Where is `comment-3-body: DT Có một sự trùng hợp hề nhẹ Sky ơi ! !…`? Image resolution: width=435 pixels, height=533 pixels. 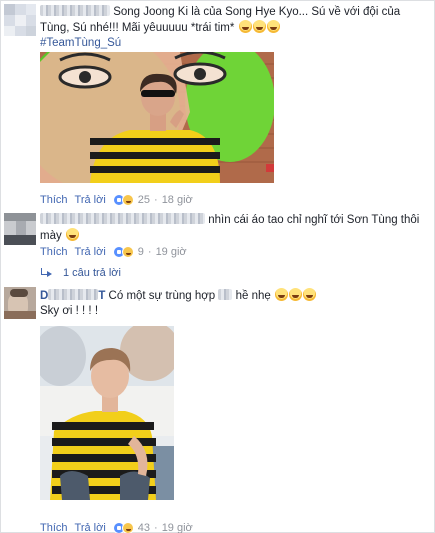
comment-3-body: DT Có một sự trùng hợp hề nhẹ Sky ơi ! !… is located at coordinates (236, 303).